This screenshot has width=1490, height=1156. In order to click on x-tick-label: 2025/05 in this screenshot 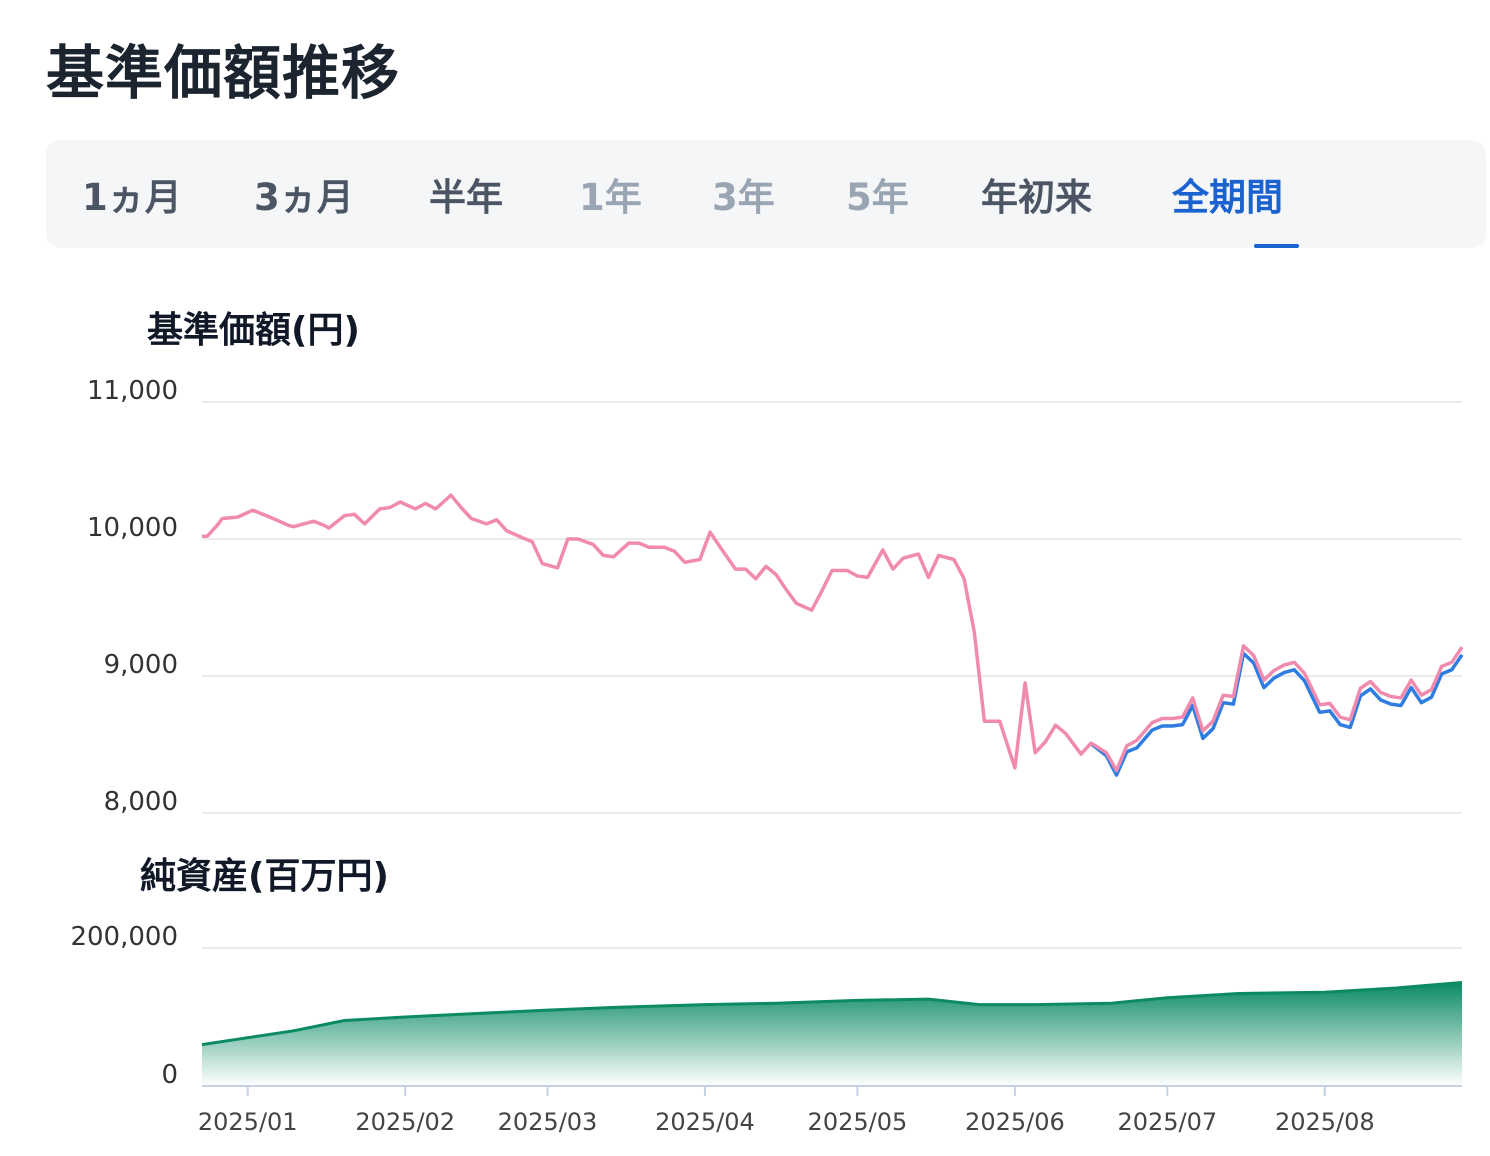, I will do `click(858, 1122)`.